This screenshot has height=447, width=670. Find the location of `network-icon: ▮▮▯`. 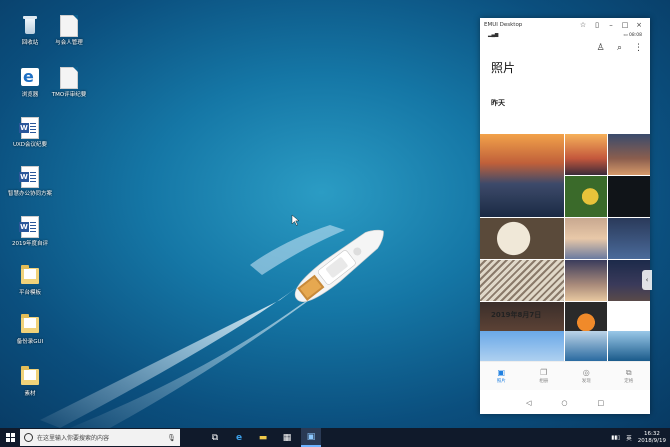

network-icon: ▮▮▯ is located at coordinates (615, 438).